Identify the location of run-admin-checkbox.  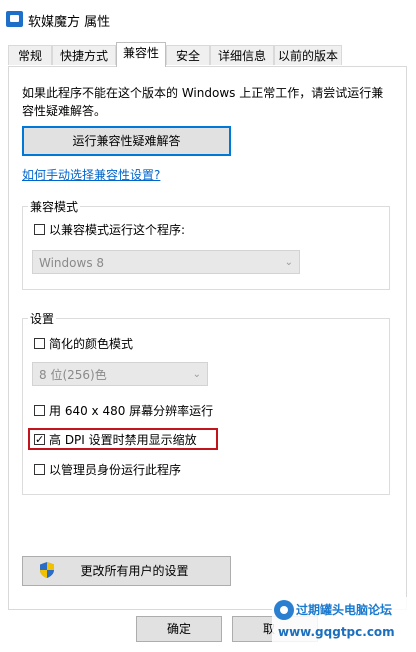
(39, 469).